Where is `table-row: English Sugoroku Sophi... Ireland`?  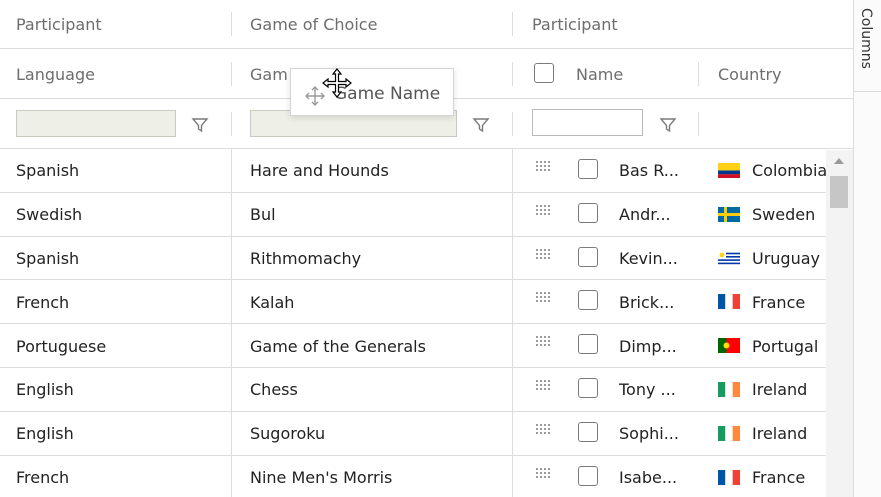
table-row: English Sugoroku Sophi... Ireland is located at coordinates (426, 434).